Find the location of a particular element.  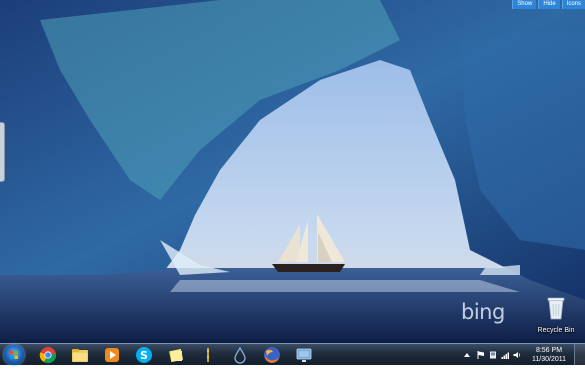

volume-icon is located at coordinates (517, 355).